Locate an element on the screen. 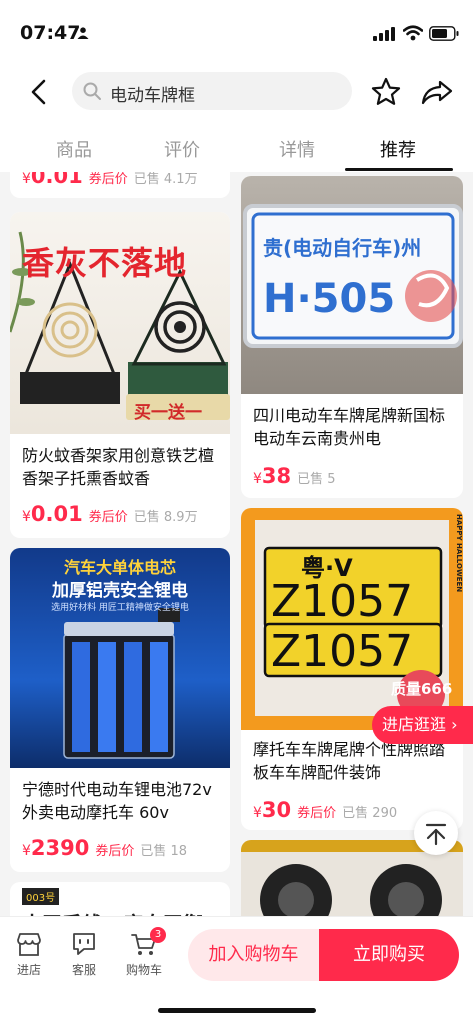  image-line-2: 加厚铝壳安全锂电 is located at coordinates (120, 591).